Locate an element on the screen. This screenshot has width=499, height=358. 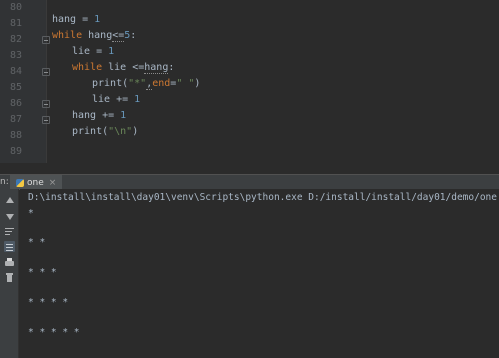
code-string: " " is located at coordinates (185, 83).